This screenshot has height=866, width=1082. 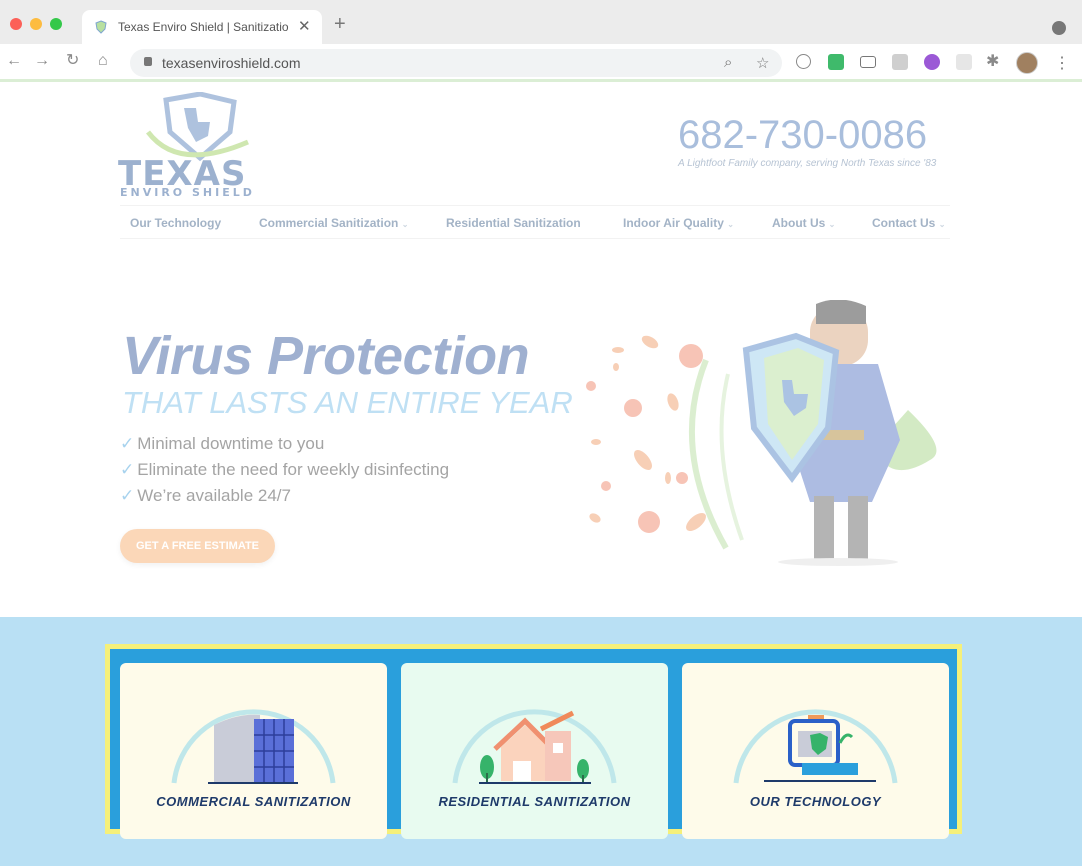 What do you see at coordinates (304, 26) in the screenshot?
I see `tab-close-icon: ✕` at bounding box center [304, 26].